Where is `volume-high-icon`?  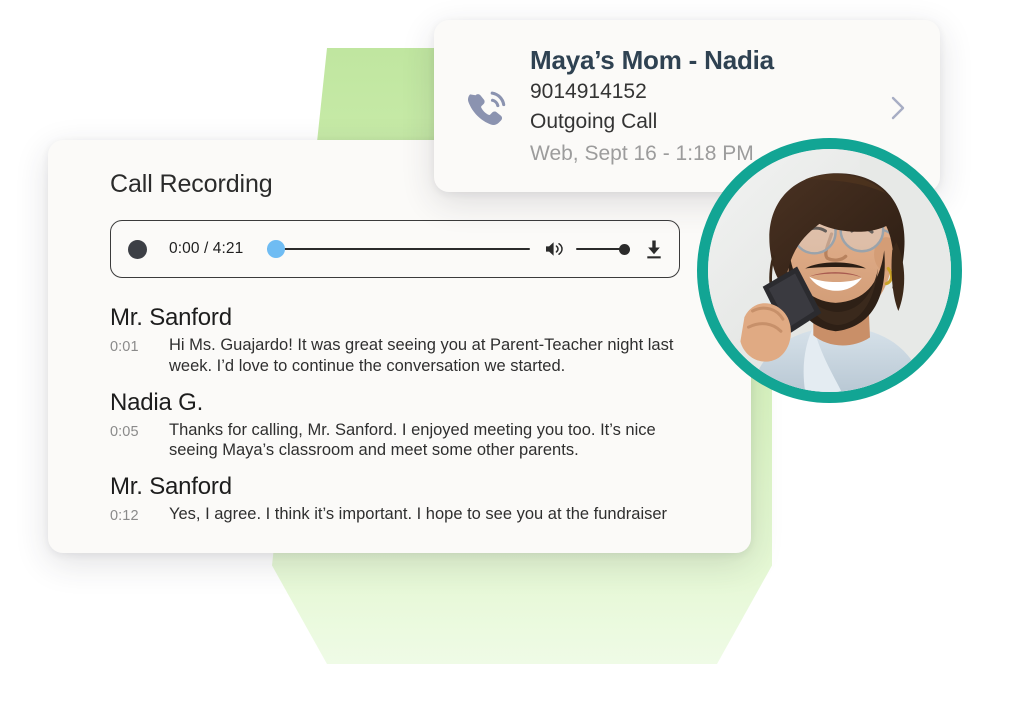
volume-high-icon is located at coordinates (555, 249).